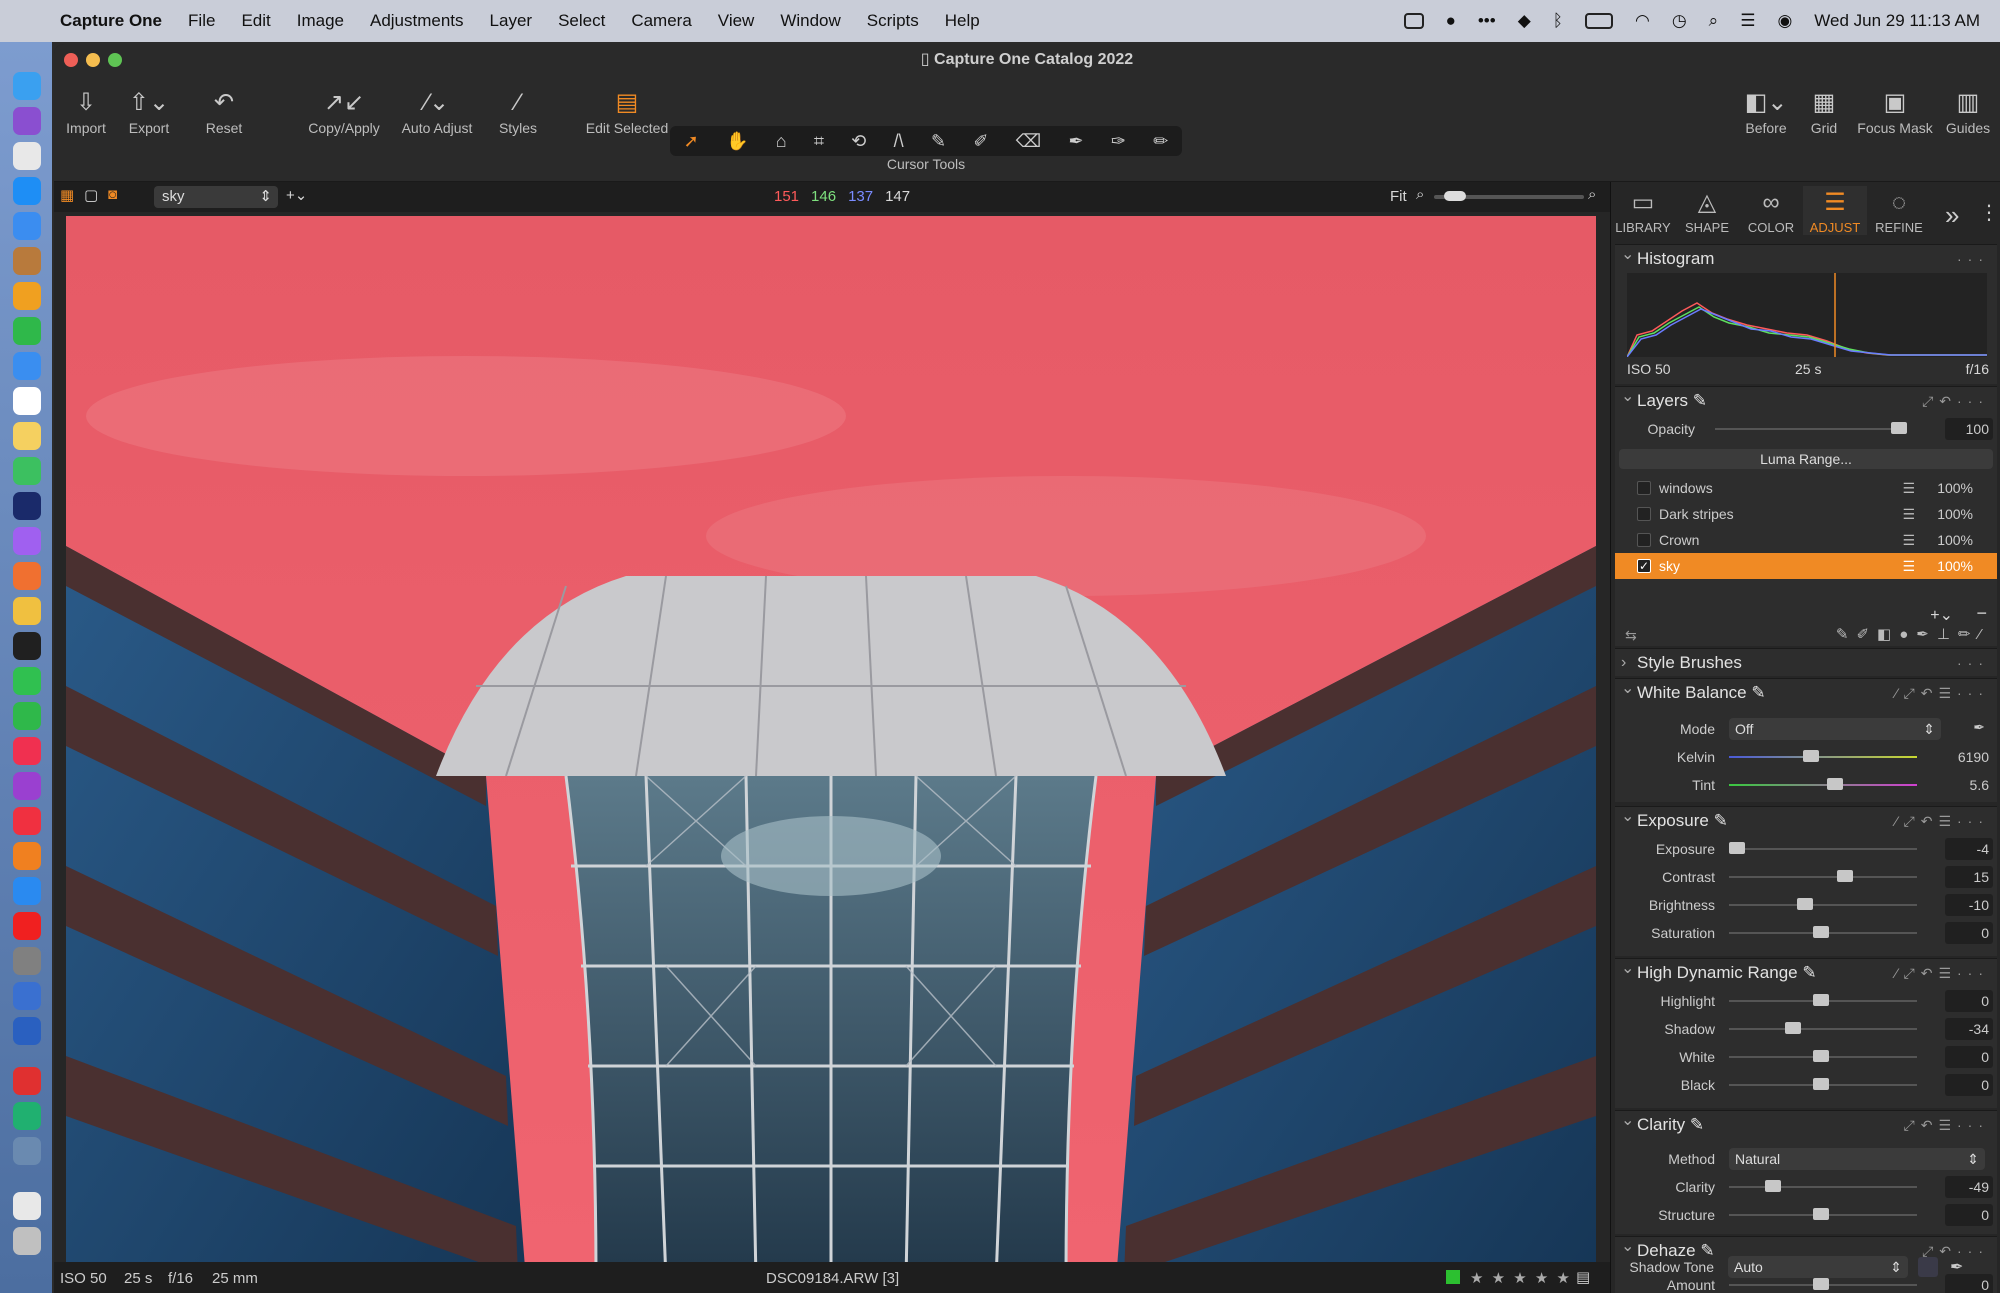 The image size is (2000, 1293). What do you see at coordinates (296, 195) in the screenshot?
I see `add-layer-icon: +⌄` at bounding box center [296, 195].